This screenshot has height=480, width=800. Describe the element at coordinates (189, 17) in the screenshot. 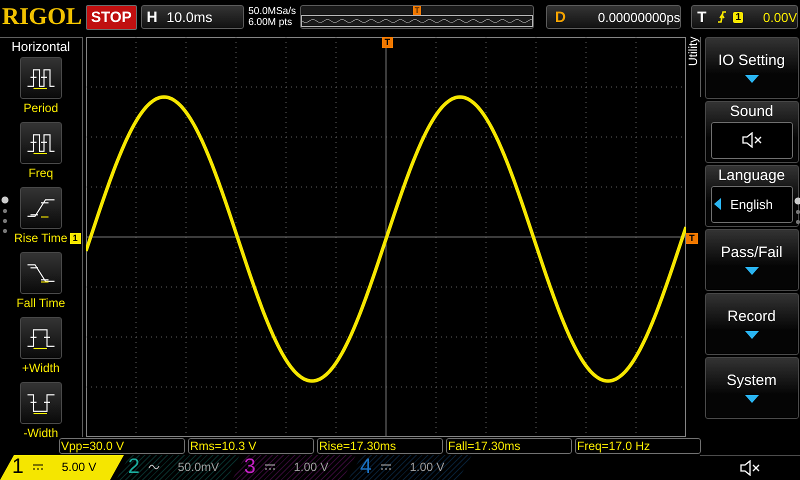

I see `timebase-value: 10.0ms` at that location.